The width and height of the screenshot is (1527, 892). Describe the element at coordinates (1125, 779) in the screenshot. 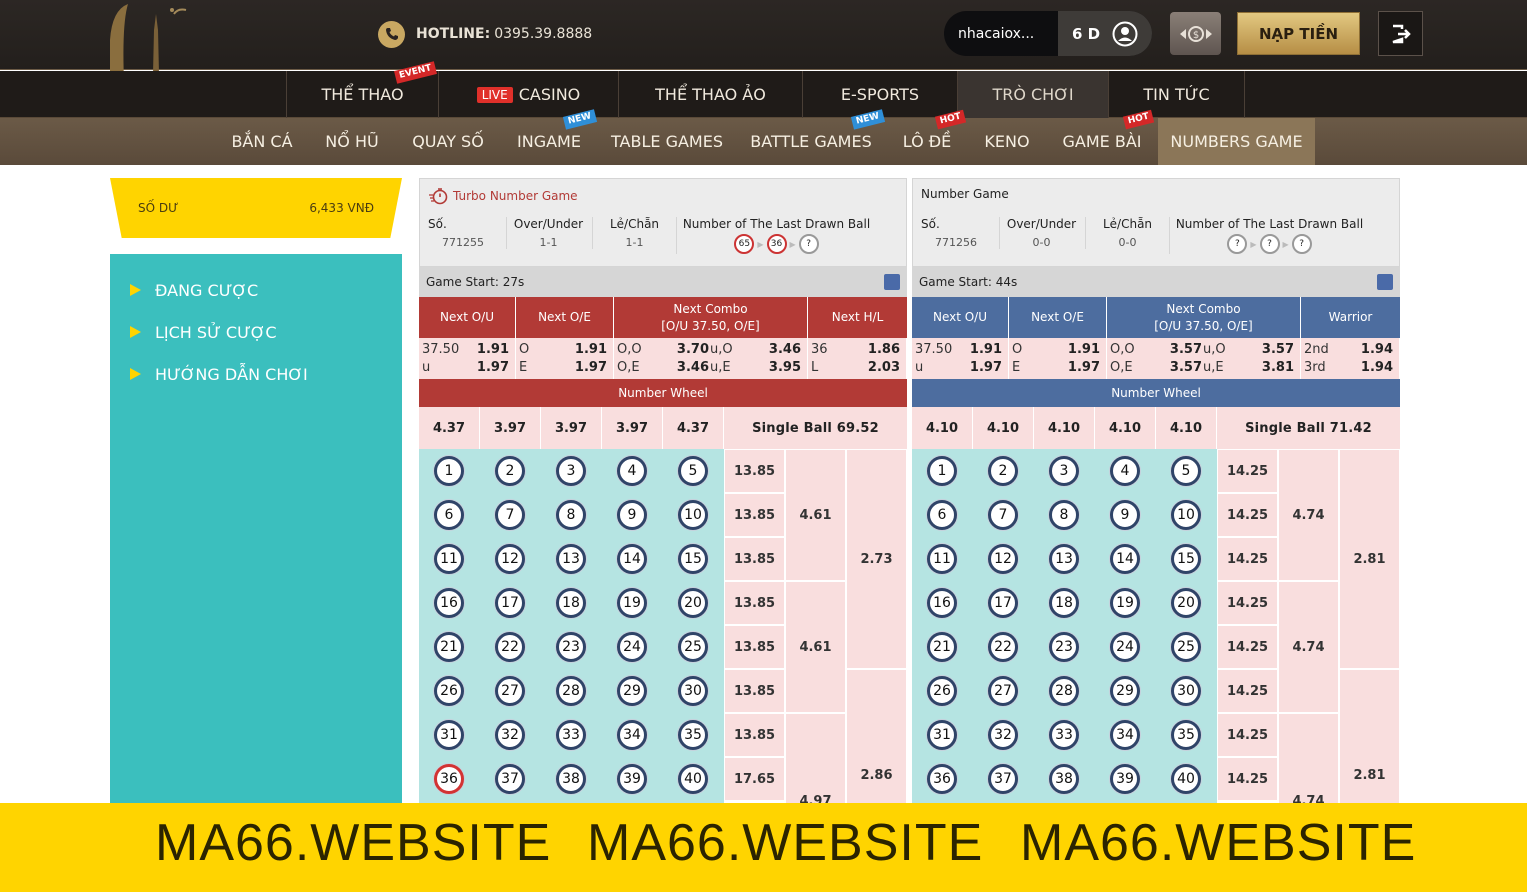

I see `number-ball-39: 39` at that location.